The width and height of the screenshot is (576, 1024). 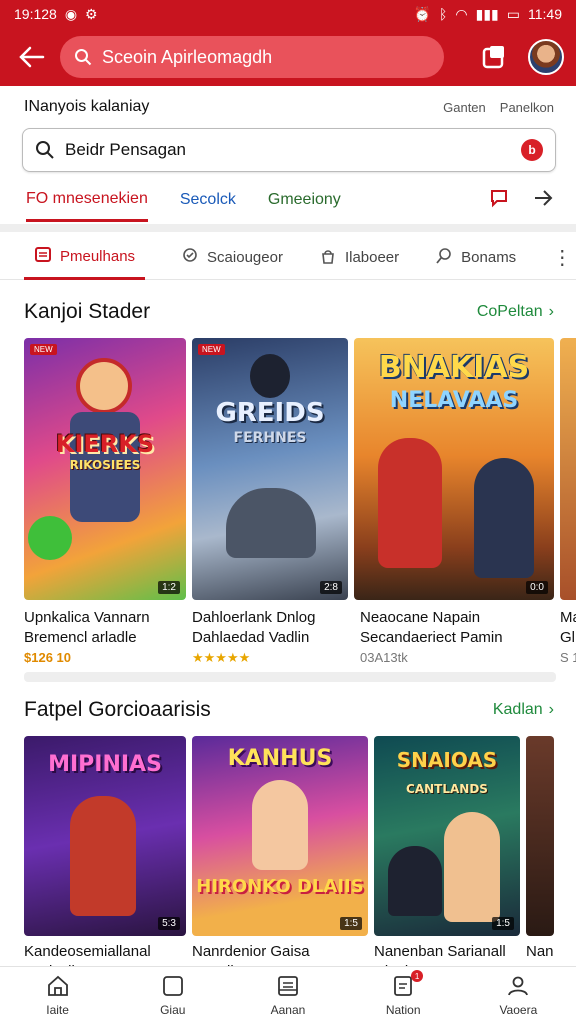 What do you see at coordinates (208, 200) in the screenshot?
I see `tab-primary-2: Secolck` at bounding box center [208, 200].